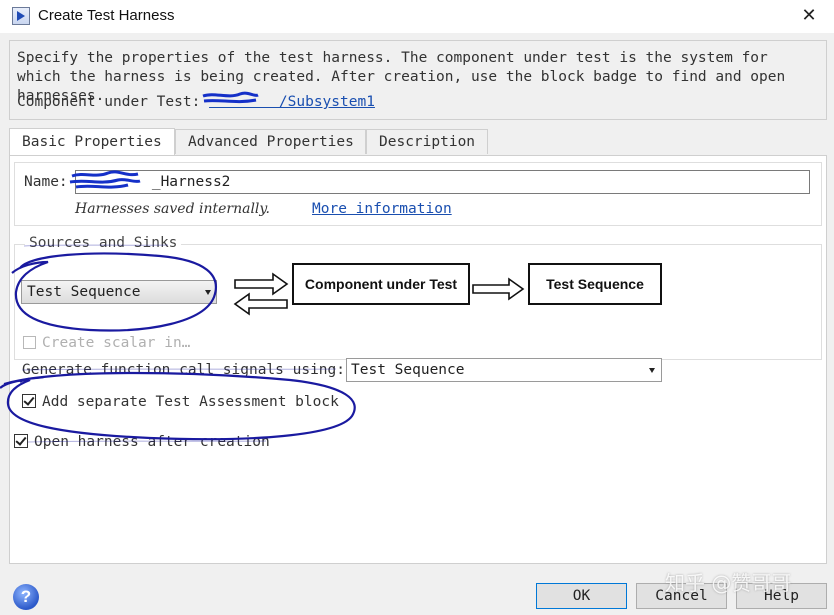  Describe the element at coordinates (26, 597) in the screenshot. I see `help-question-icon: ?` at that location.